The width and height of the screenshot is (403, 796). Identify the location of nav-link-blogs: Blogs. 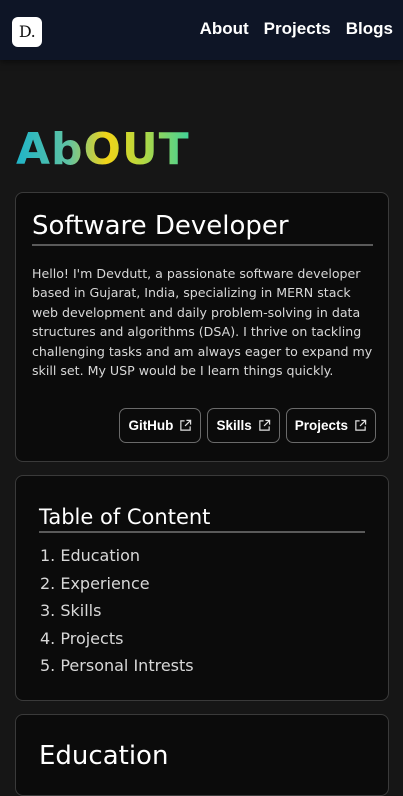
(369, 29).